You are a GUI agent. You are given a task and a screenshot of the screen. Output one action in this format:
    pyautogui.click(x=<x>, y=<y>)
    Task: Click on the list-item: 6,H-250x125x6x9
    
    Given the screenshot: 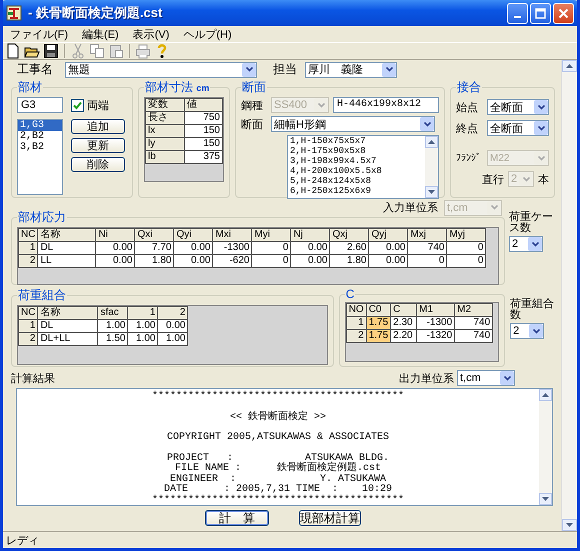 What is the action you would take?
    pyautogui.click(x=357, y=191)
    